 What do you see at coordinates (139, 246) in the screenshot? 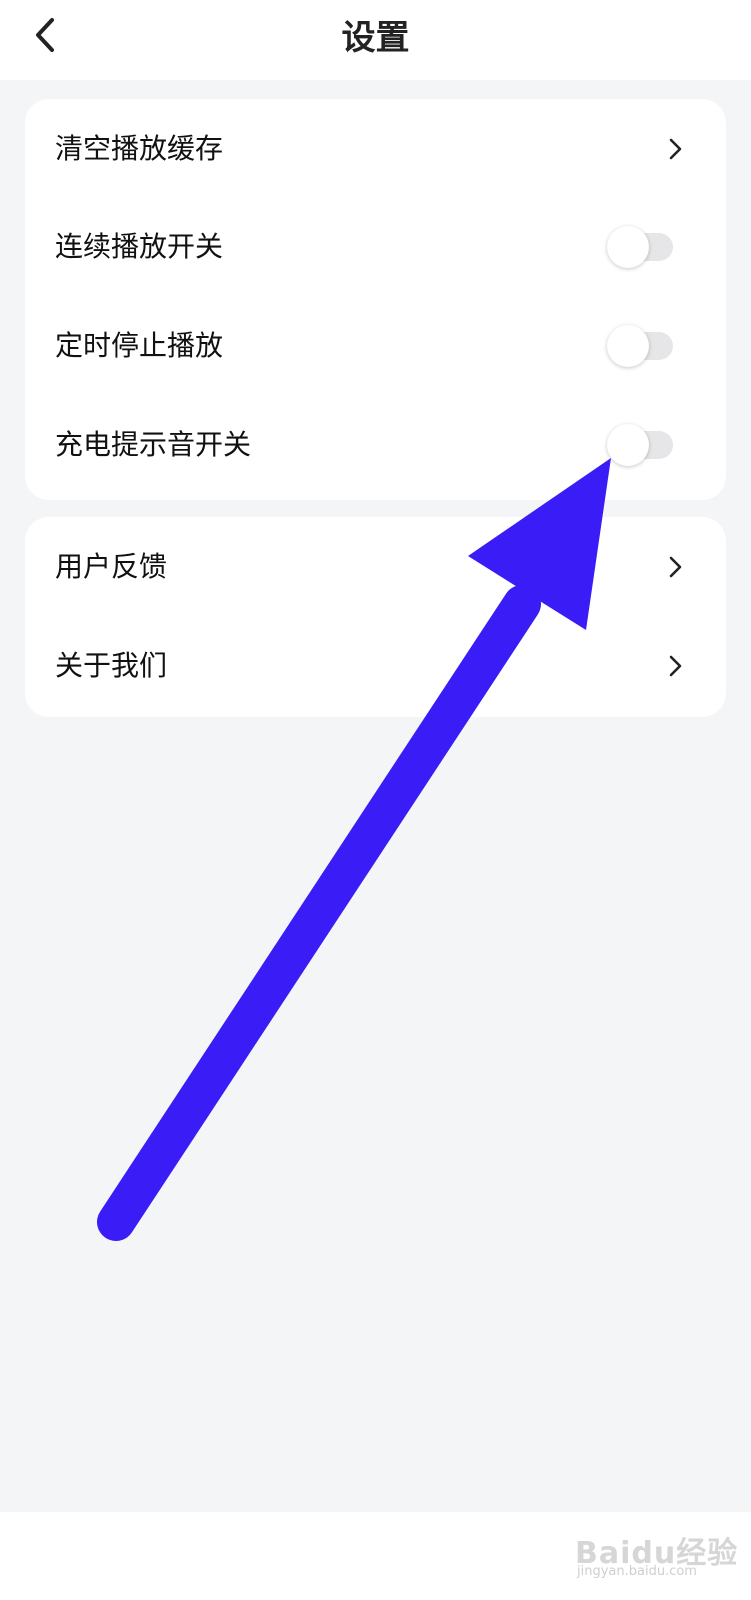
I see `continuous-play-label: 连续播放开关` at bounding box center [139, 246].